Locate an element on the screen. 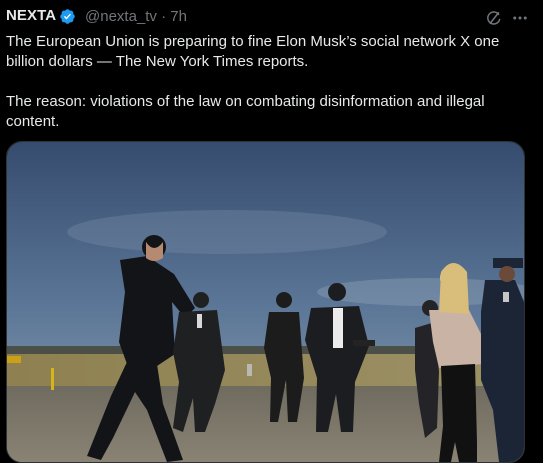 This screenshot has height=463, width=543. tweet-header: NEXTA @nexta_tv · 7h is located at coordinates (269, 17).